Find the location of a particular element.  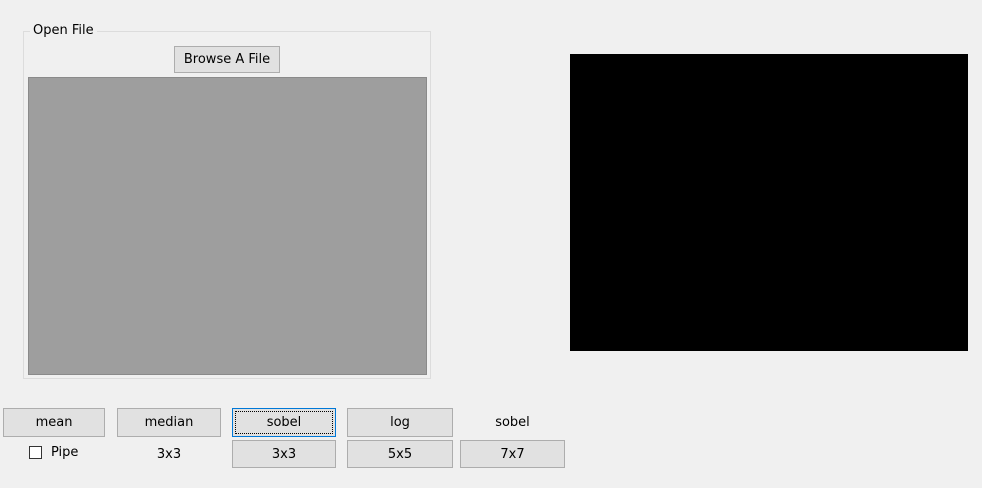

kernel-3x3-button: 3x3 is located at coordinates (284, 454).